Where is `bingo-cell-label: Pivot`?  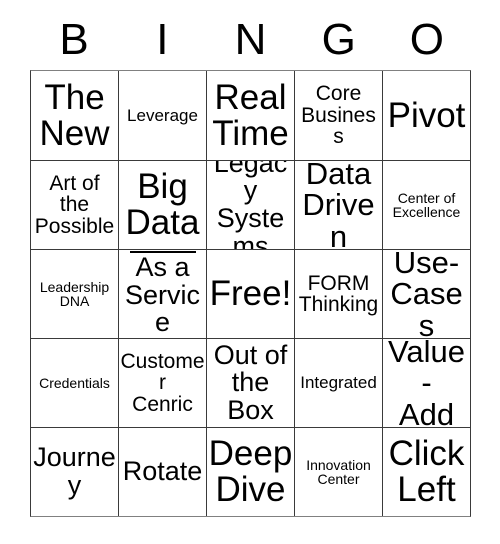
bingo-cell-label: Pivot is located at coordinates (426, 115).